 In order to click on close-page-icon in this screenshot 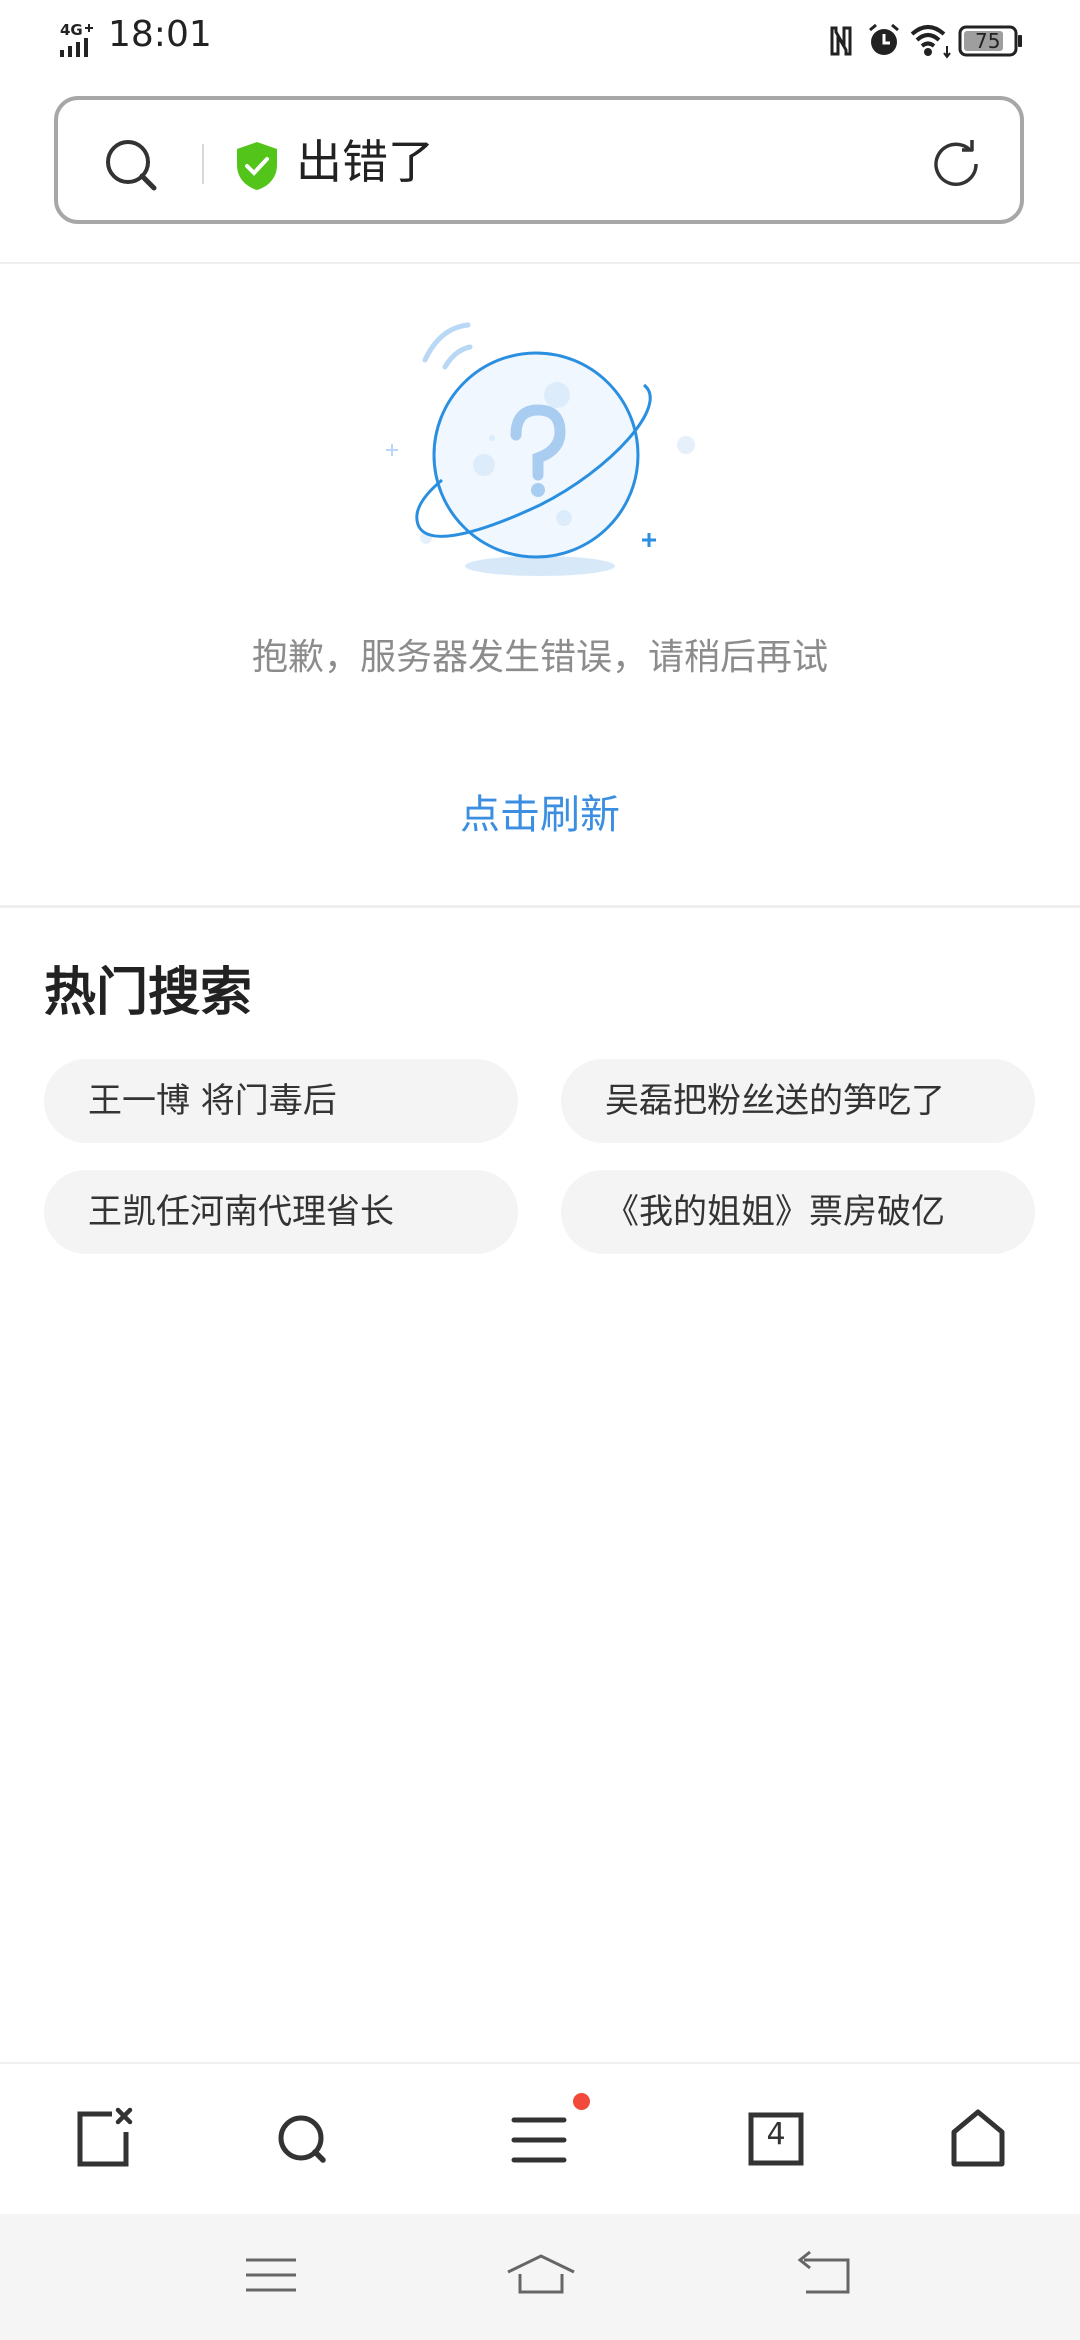, I will do `click(100, 2140)`.